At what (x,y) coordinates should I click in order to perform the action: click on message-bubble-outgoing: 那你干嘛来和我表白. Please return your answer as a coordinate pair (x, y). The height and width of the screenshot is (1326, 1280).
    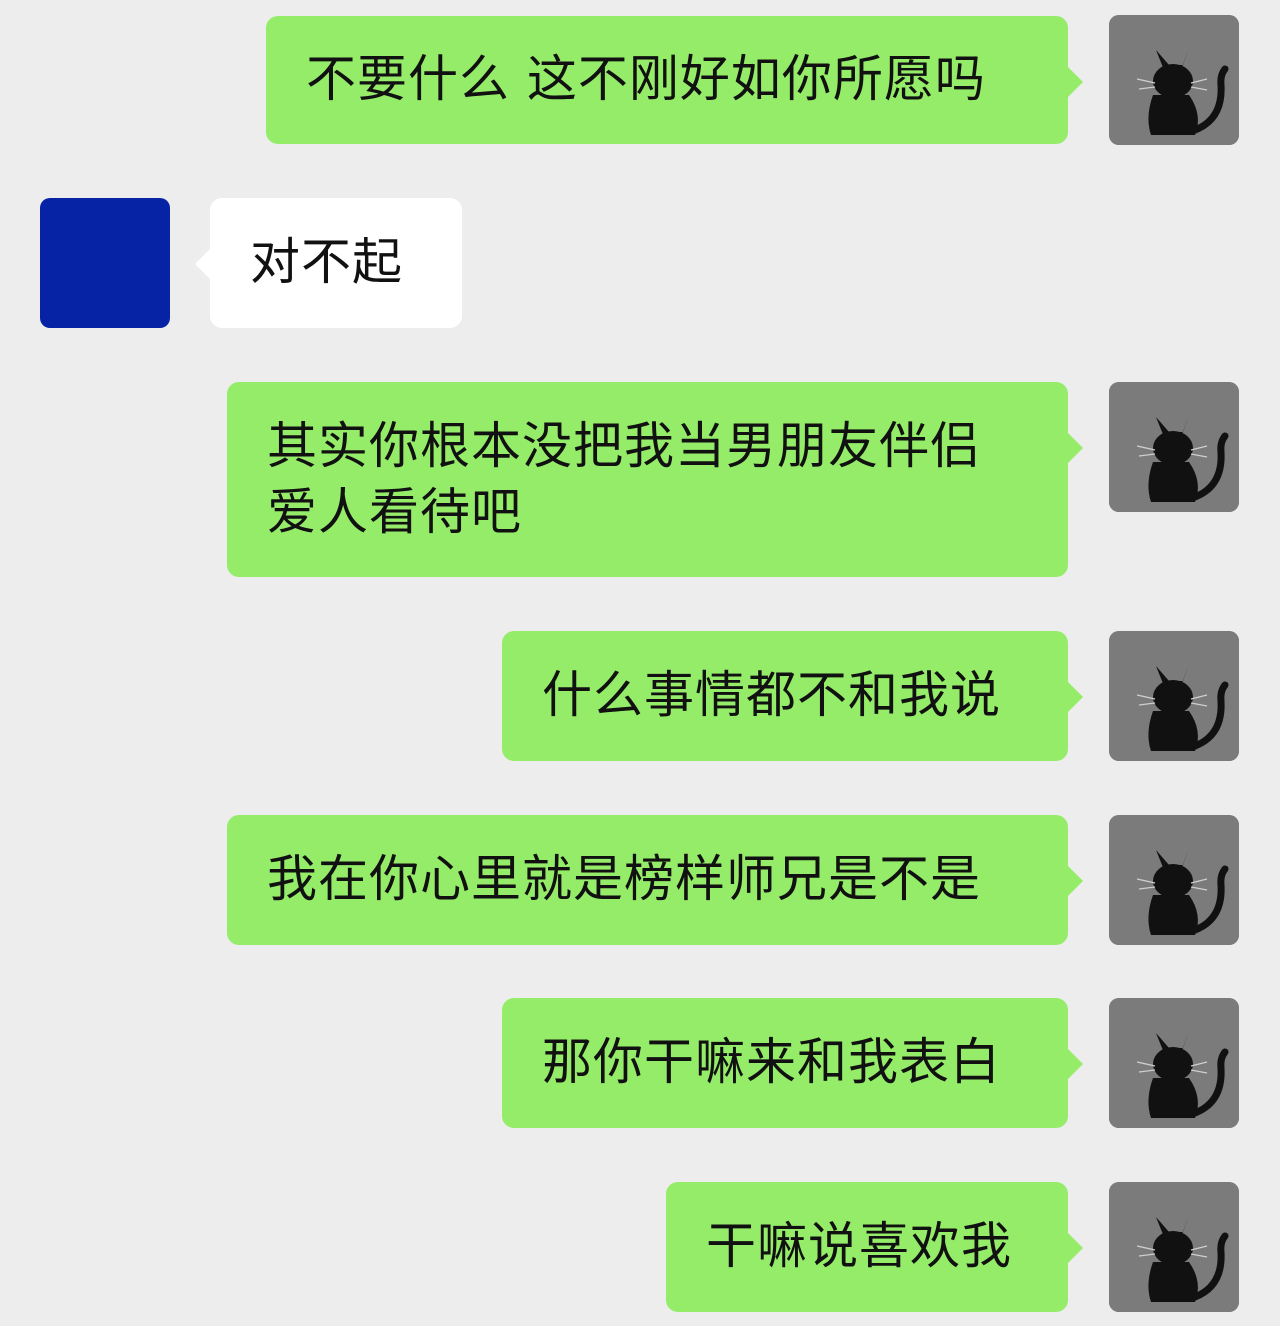
    Looking at the image, I should click on (792, 1063).